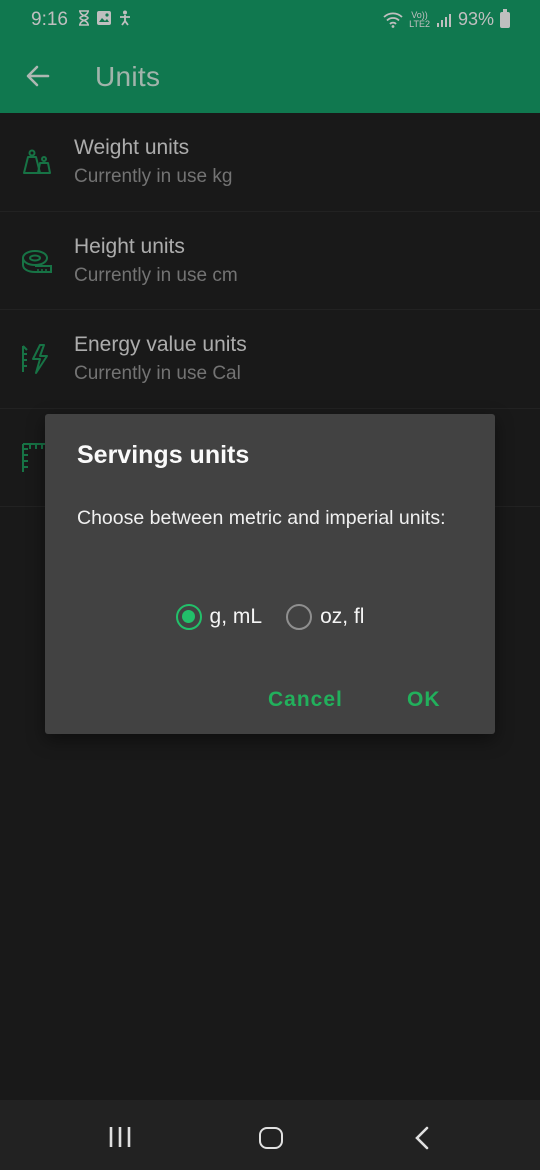 This screenshot has height=1170, width=540. Describe the element at coordinates (163, 455) in the screenshot. I see `dialog-title: Servings units` at that location.